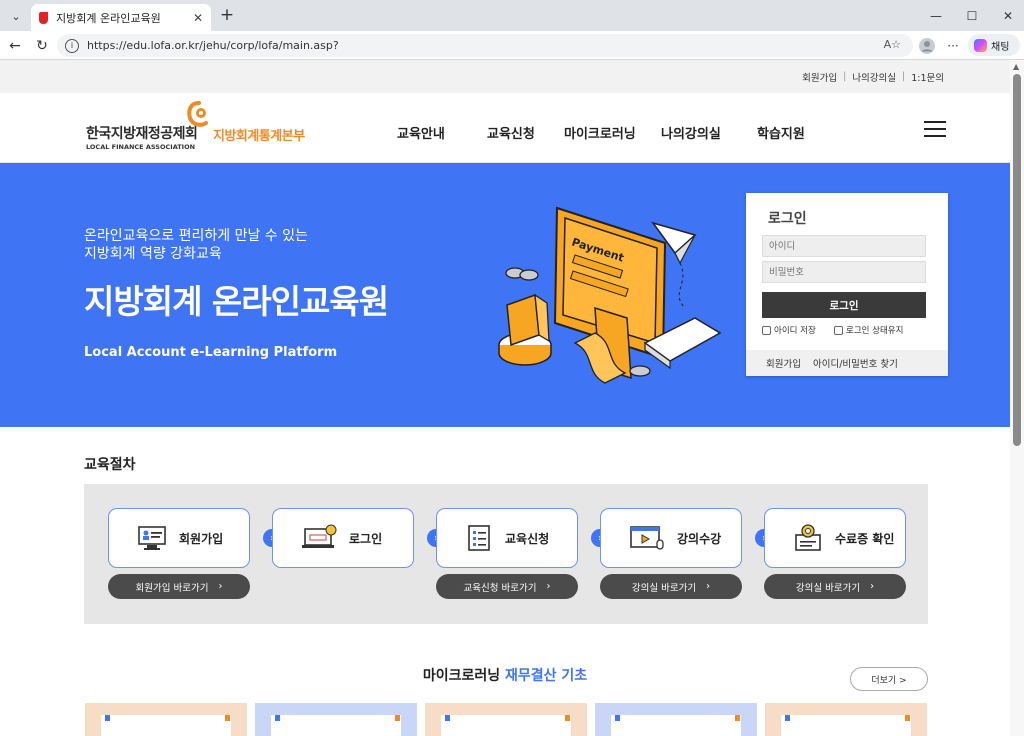 This screenshot has height=736, width=1024. Describe the element at coordinates (196, 236) in the screenshot. I see `hero-subtitle-line1: 온라인교육으로 편리하게 만날 수 있는` at that location.